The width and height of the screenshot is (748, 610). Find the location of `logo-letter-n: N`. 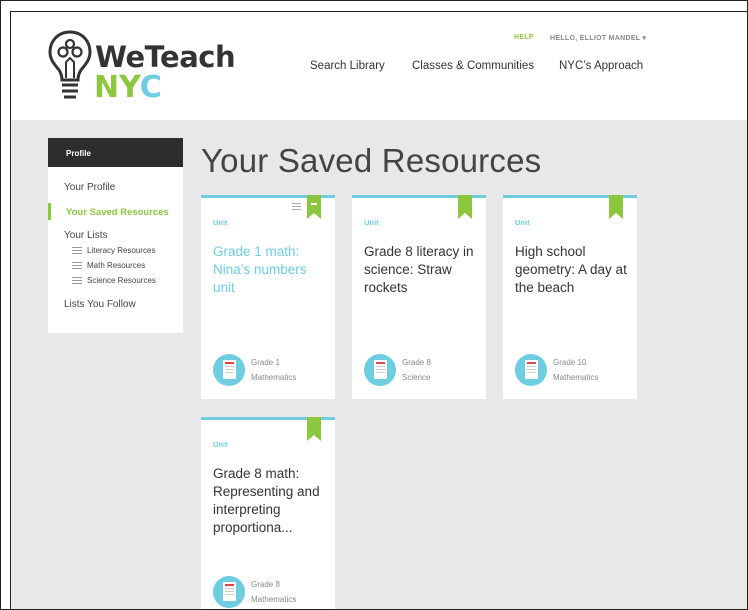

logo-letter-n: N is located at coordinates (107, 87).